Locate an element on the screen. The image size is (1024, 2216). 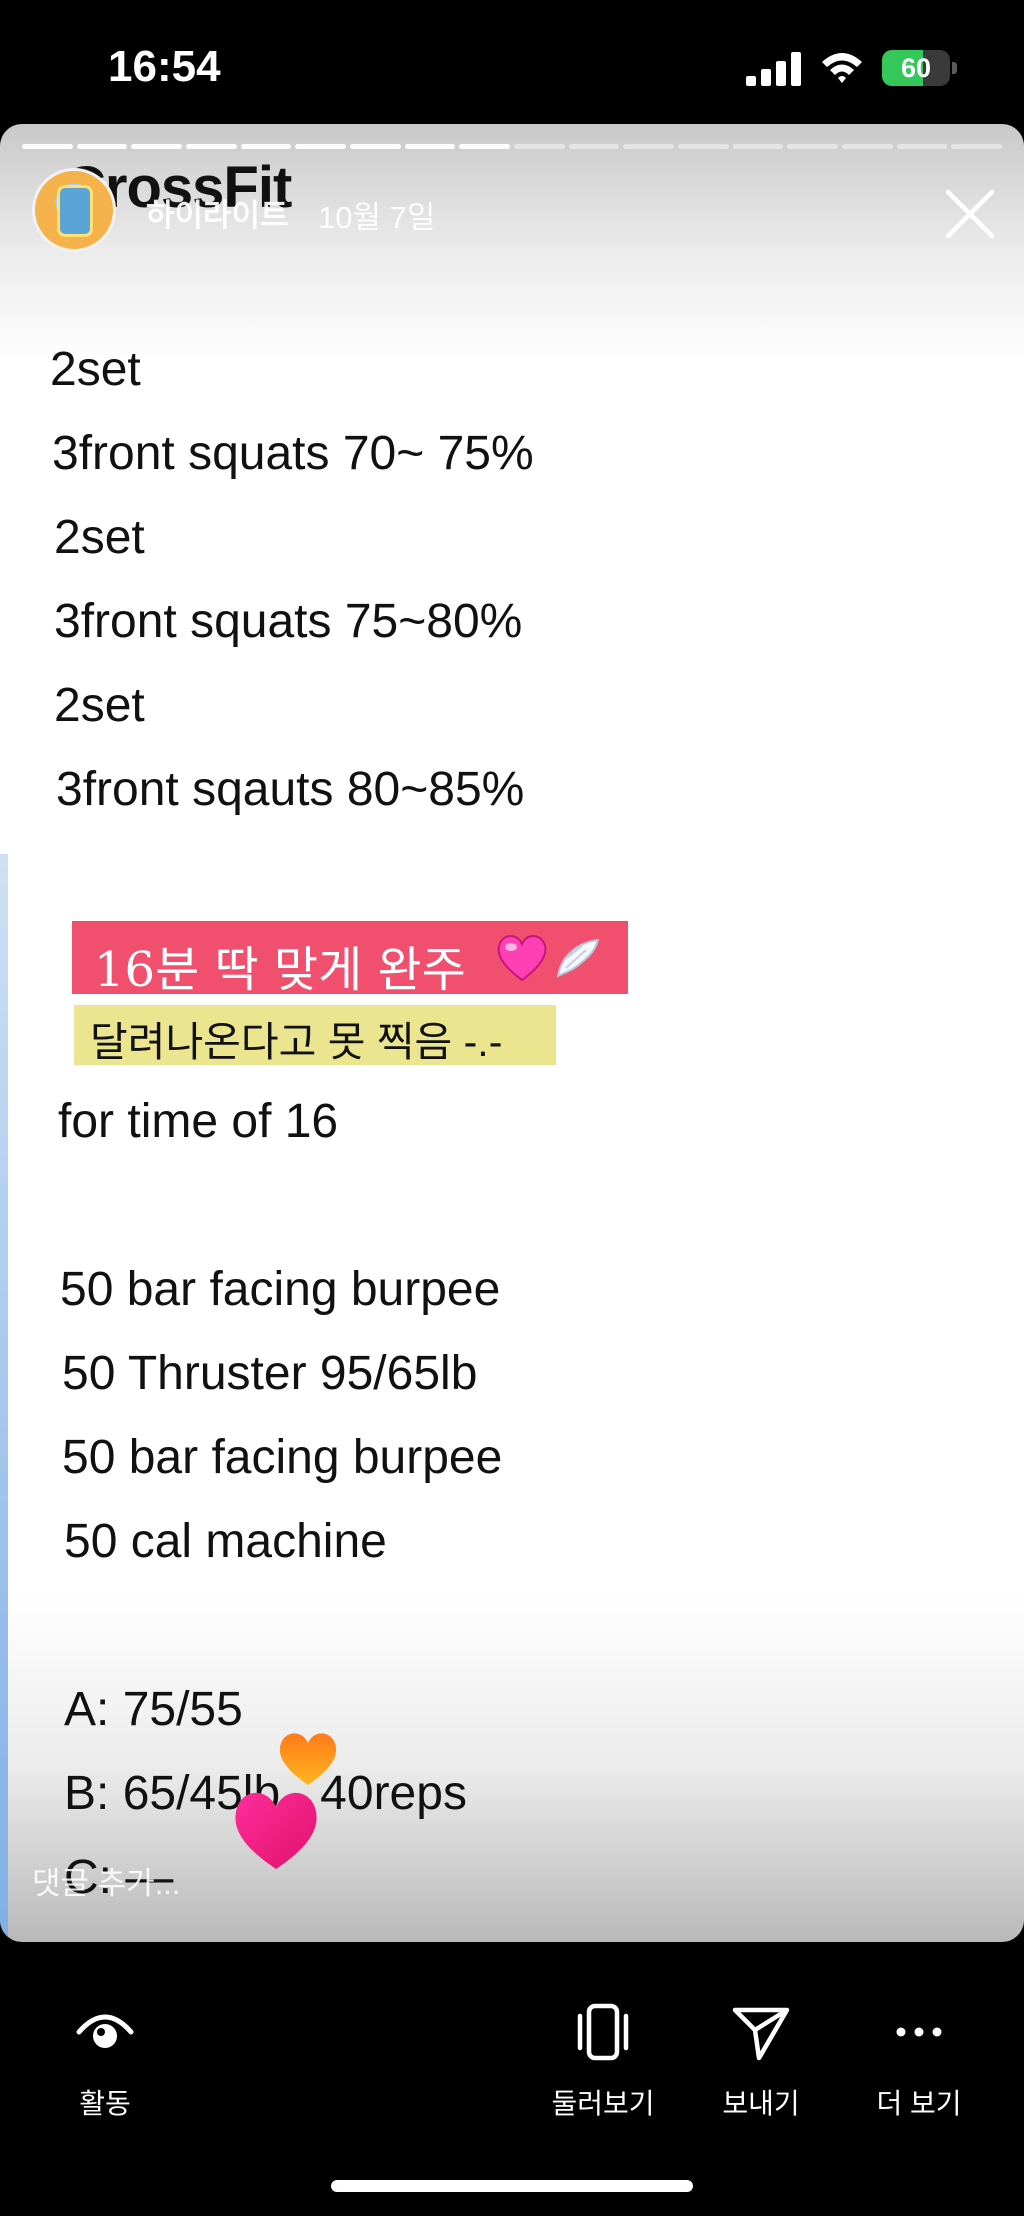
story-edge-decoration is located at coordinates (4, 1398).